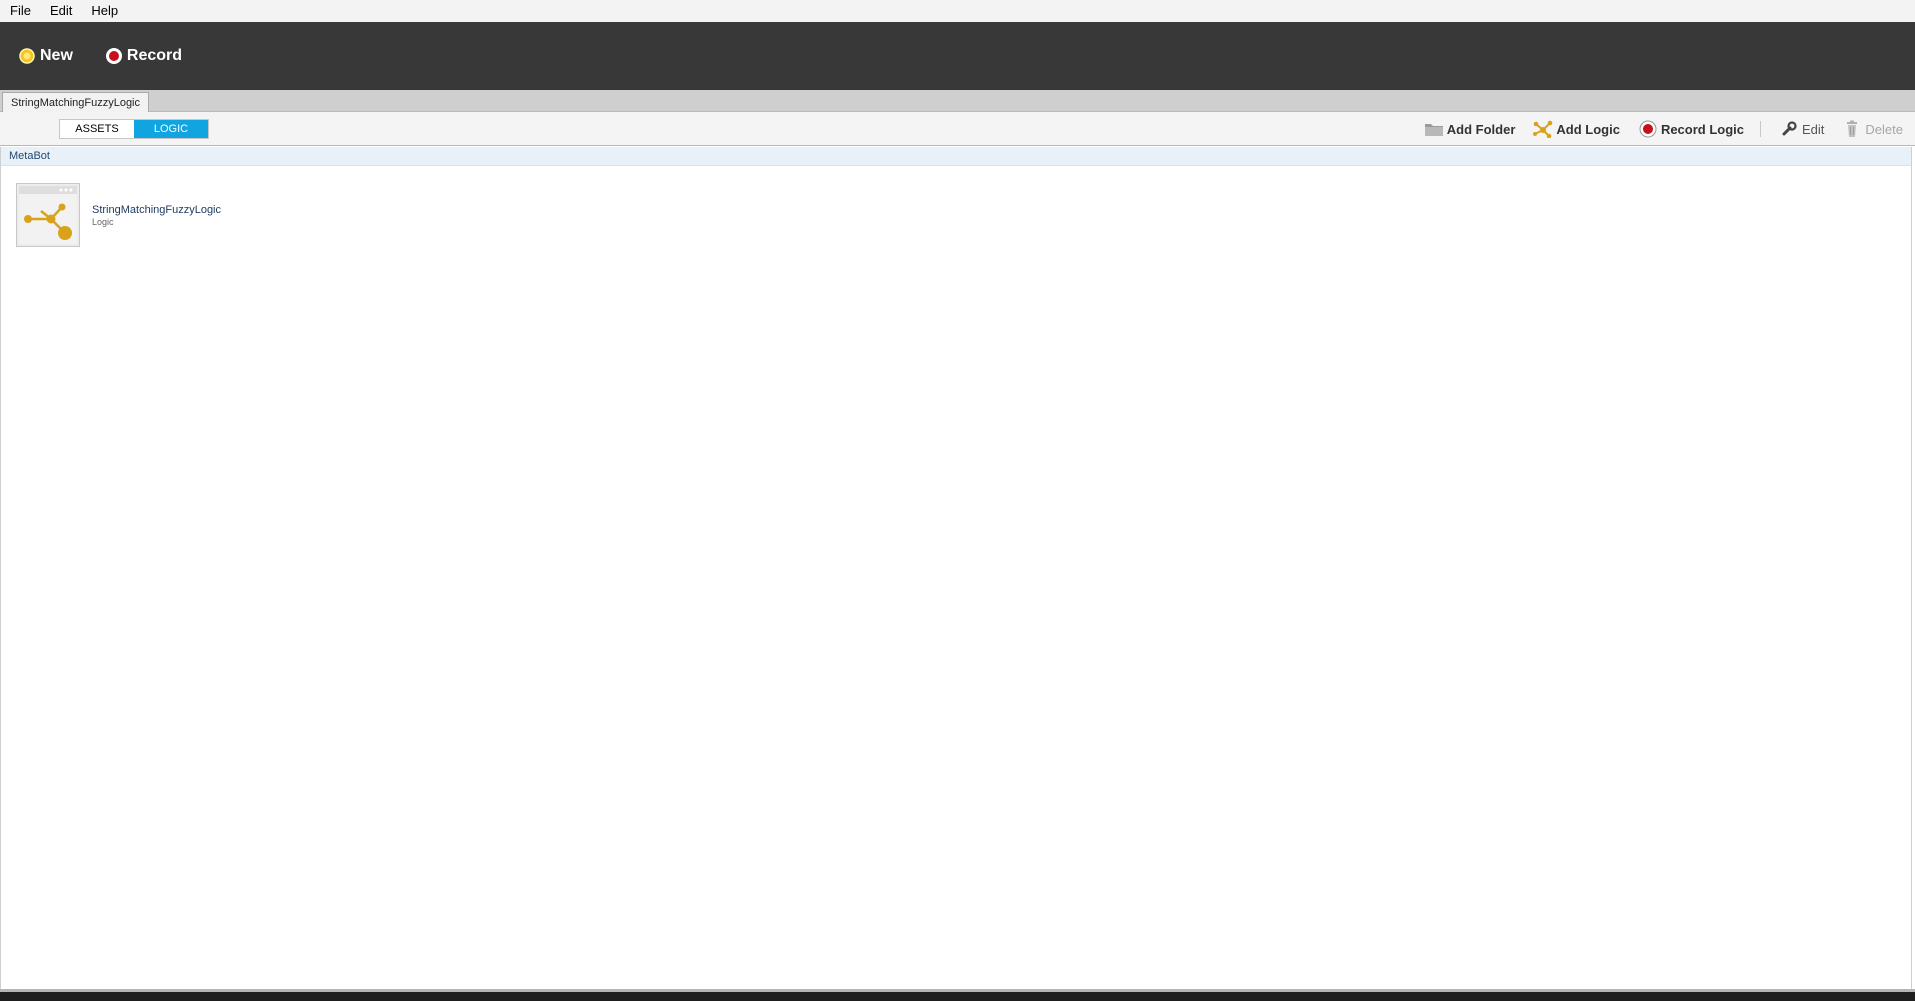 The height and width of the screenshot is (1001, 1915). Describe the element at coordinates (56, 55) in the screenshot. I see `new-button-label: New` at that location.